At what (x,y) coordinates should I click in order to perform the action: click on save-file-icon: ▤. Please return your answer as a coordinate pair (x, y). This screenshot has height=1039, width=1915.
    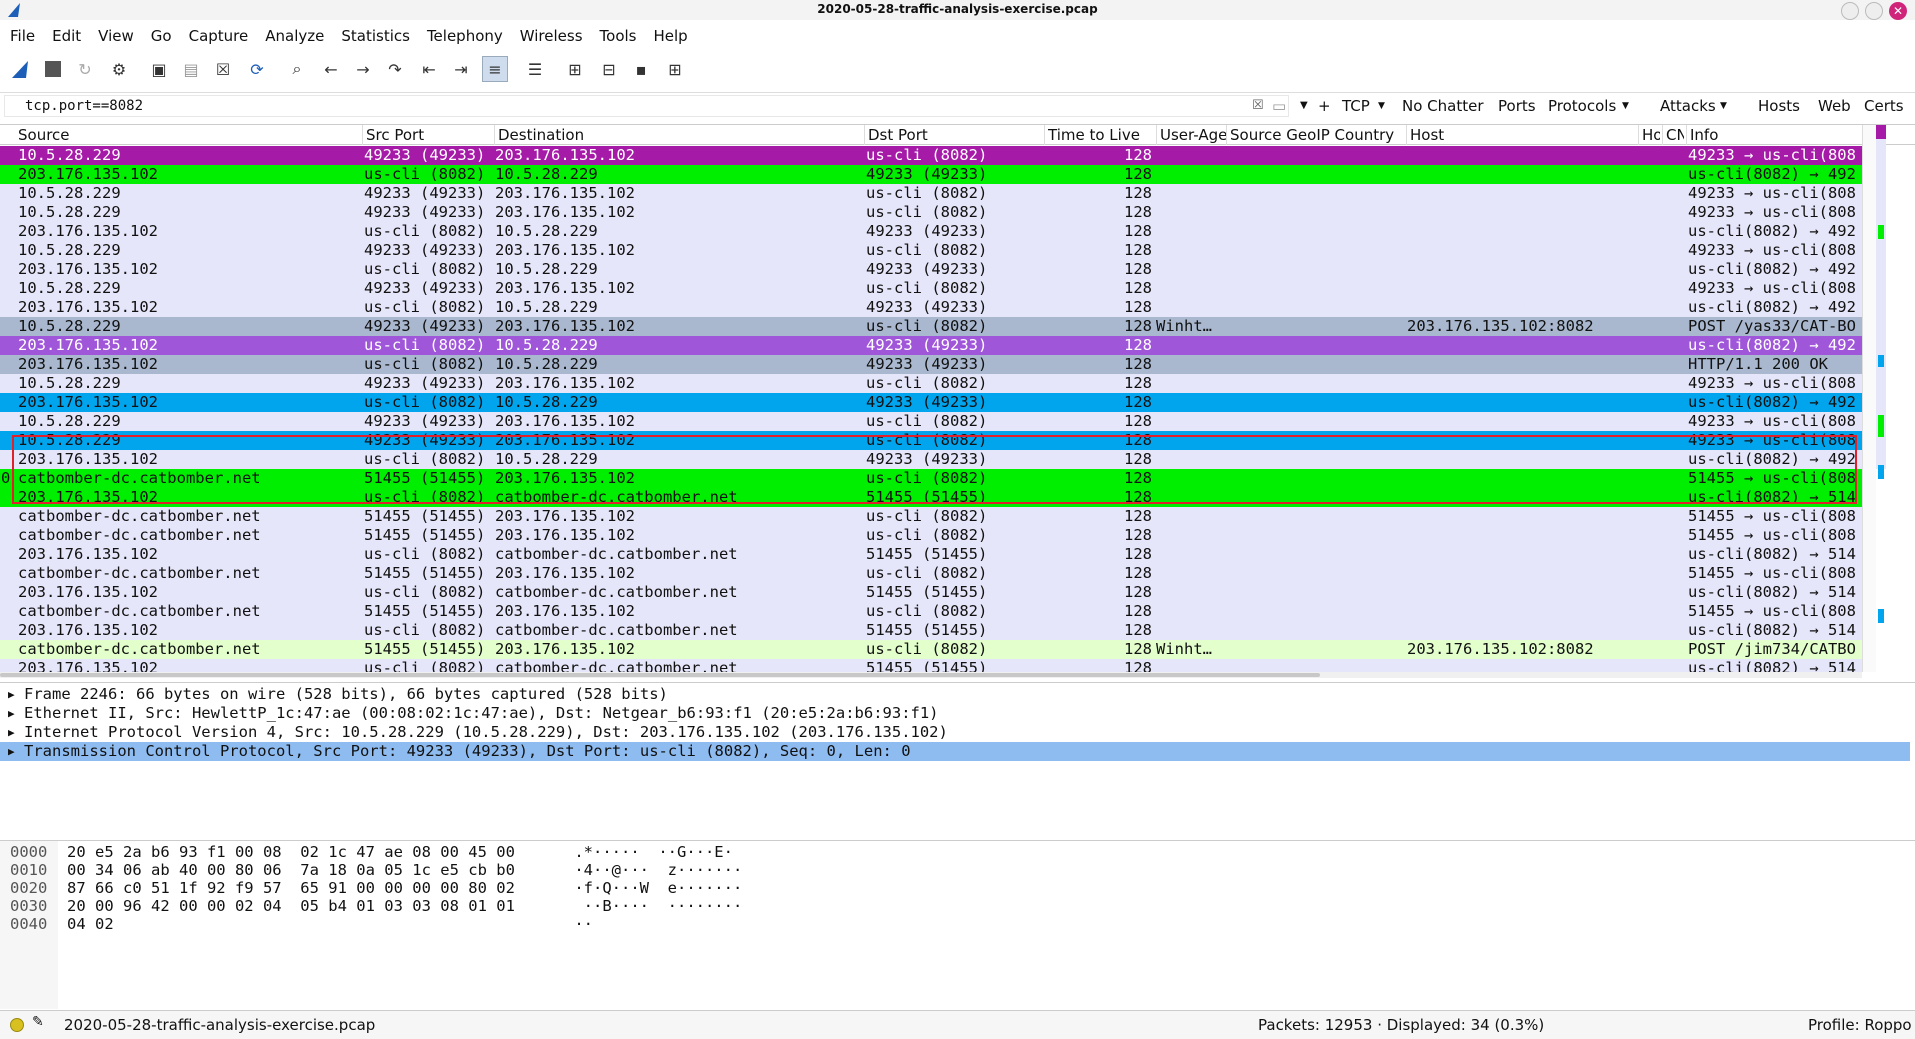
    Looking at the image, I should click on (191, 69).